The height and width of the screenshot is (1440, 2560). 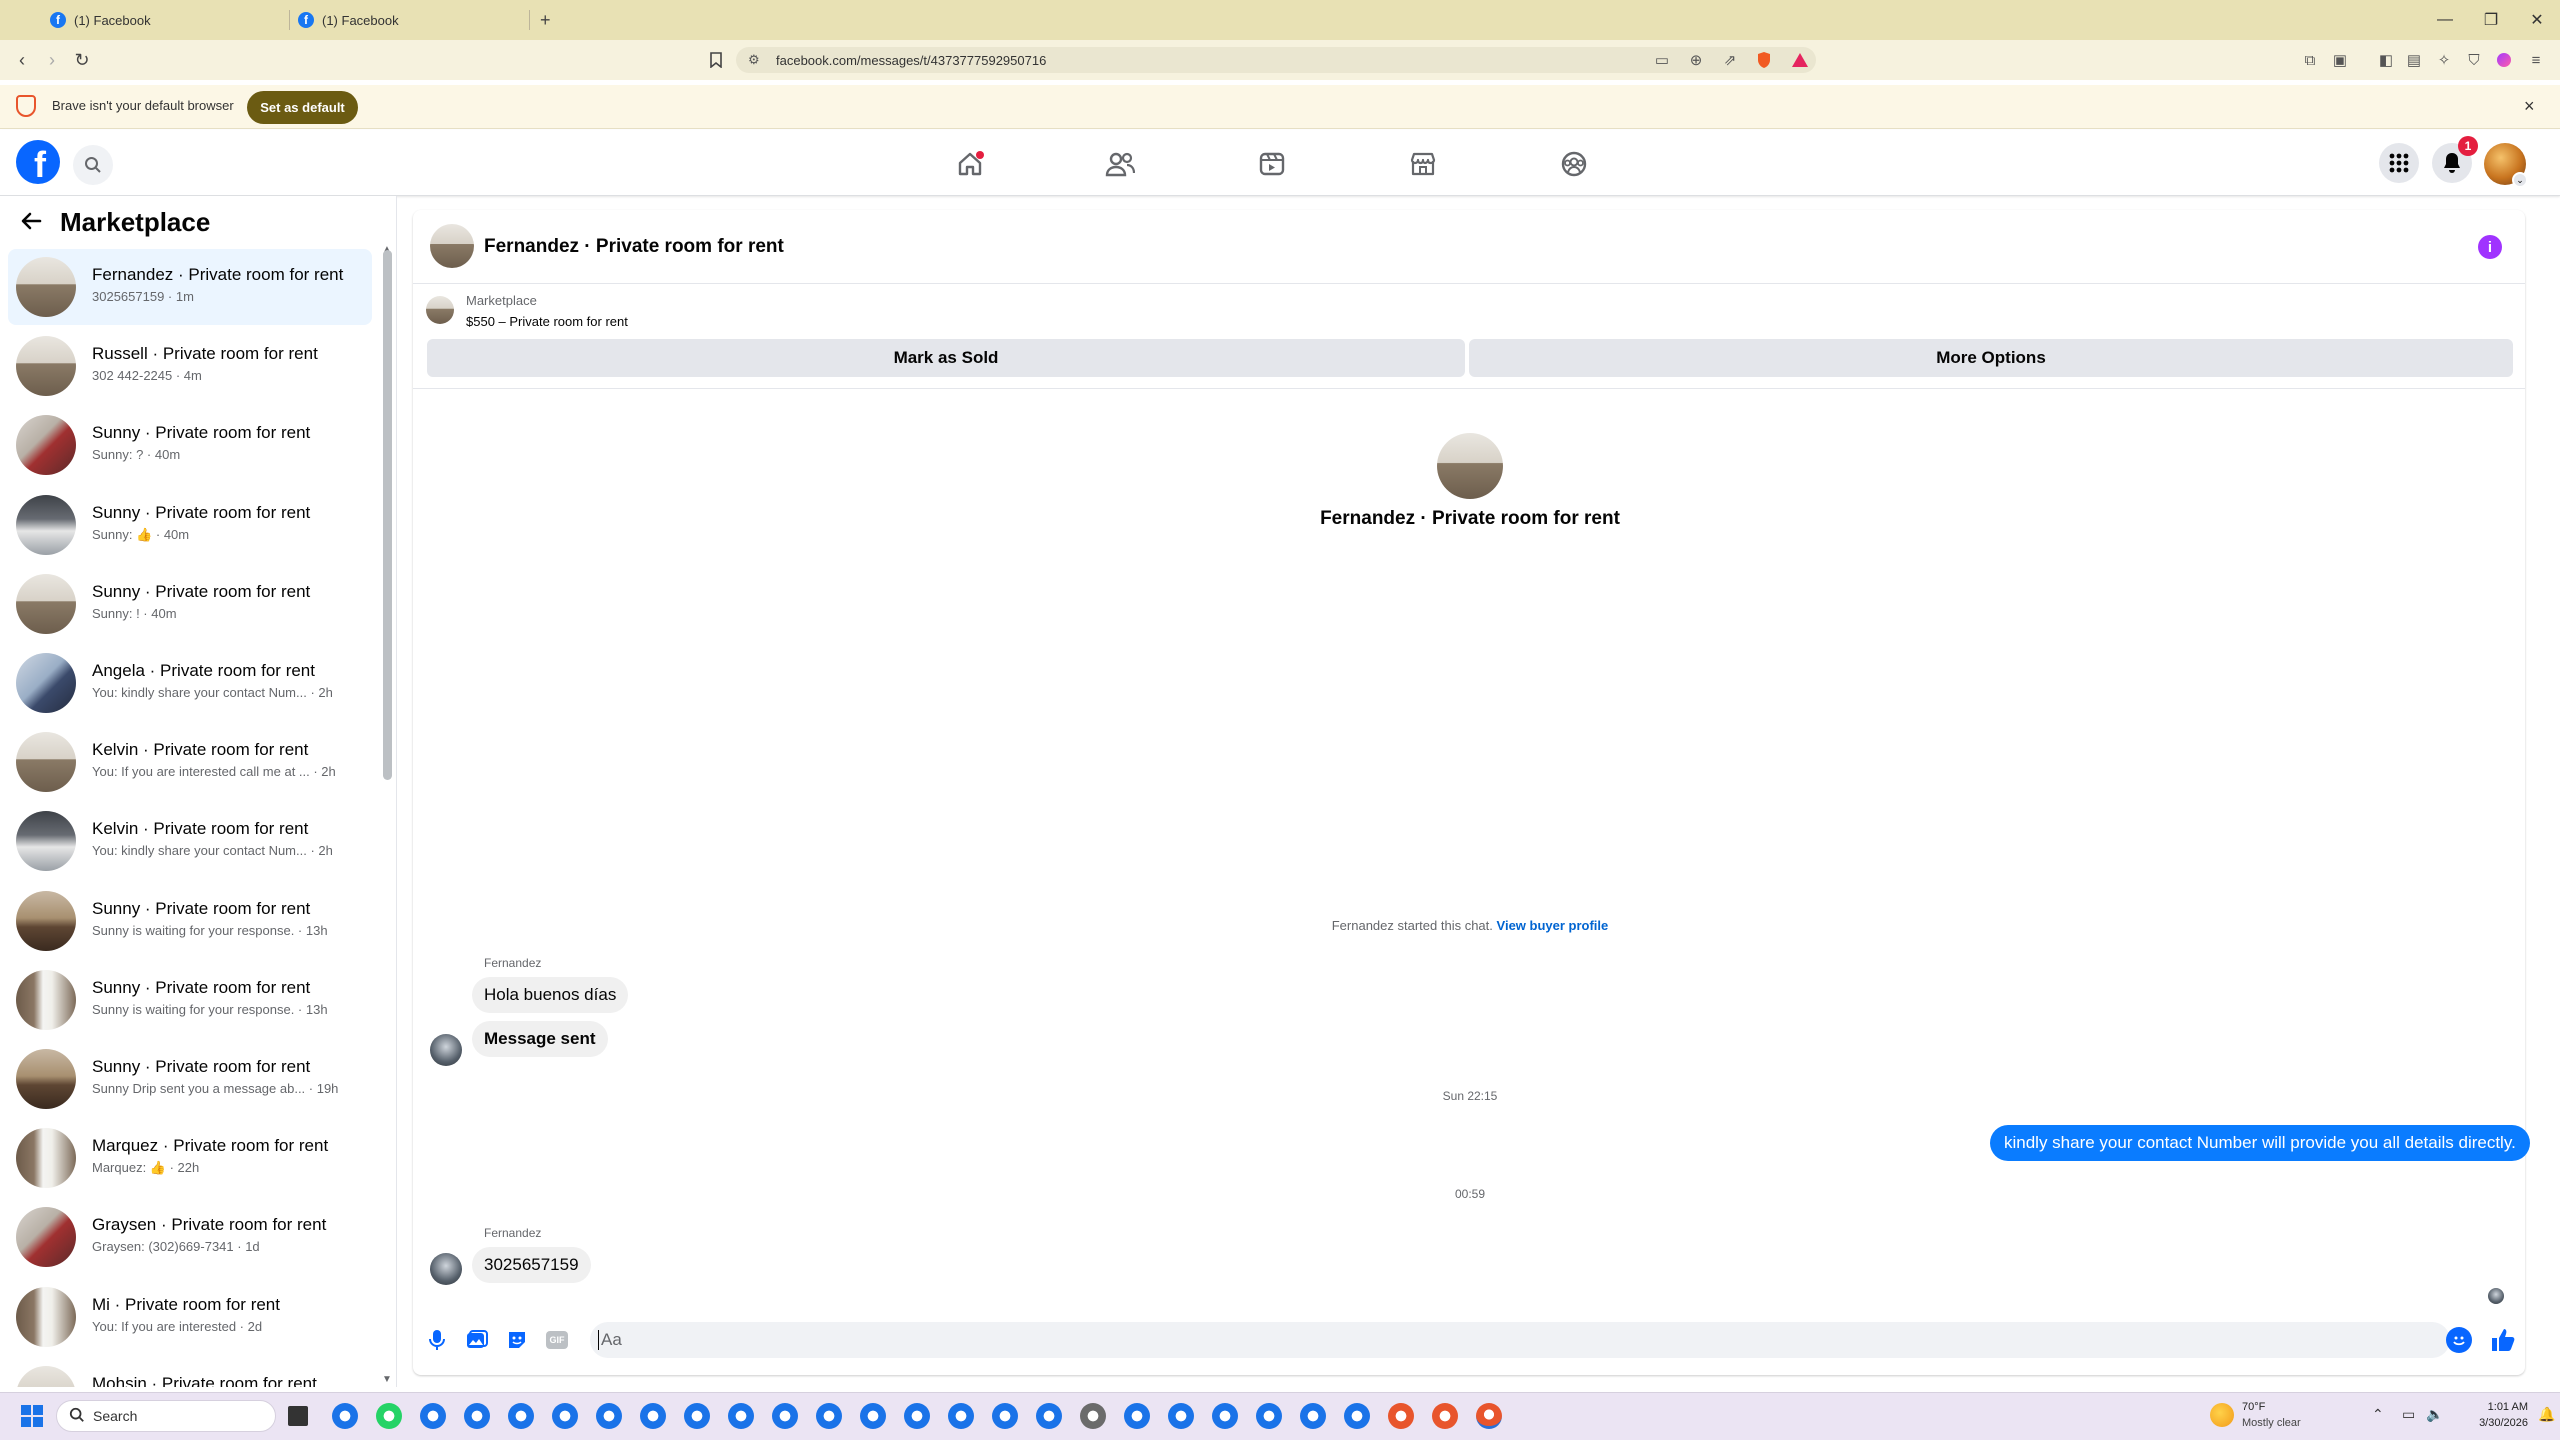 What do you see at coordinates (716, 60) in the screenshot?
I see `bookmark-icon` at bounding box center [716, 60].